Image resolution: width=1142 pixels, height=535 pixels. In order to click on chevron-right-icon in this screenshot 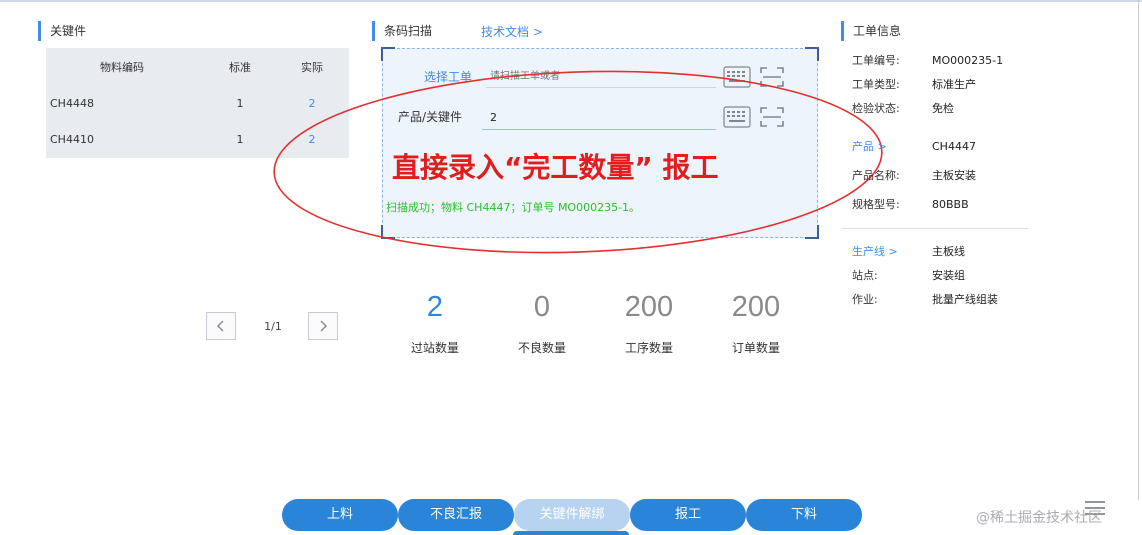, I will do `click(324, 326)`.